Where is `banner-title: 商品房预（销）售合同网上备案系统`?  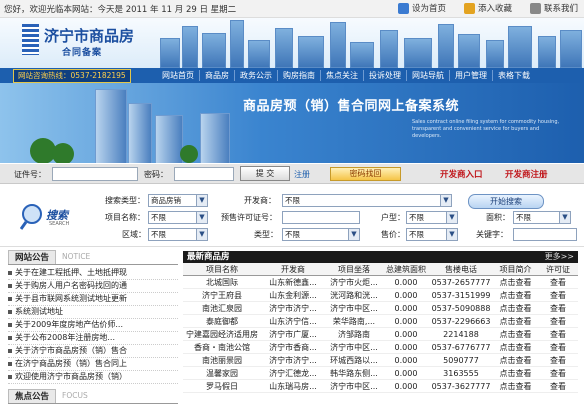
banner-title: 商品房预（销）售合同网上备案系统 is located at coordinates (351, 106).